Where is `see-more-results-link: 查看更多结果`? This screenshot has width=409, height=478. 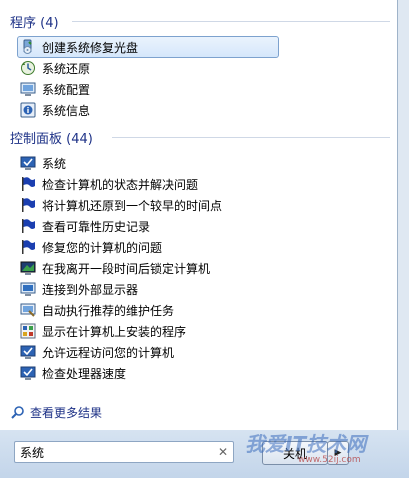 see-more-results-link: 查看更多结果 is located at coordinates (56, 412).